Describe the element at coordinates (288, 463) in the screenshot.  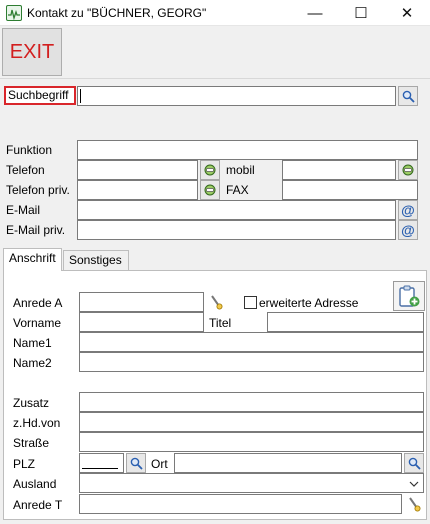
I see `ort-input` at that location.